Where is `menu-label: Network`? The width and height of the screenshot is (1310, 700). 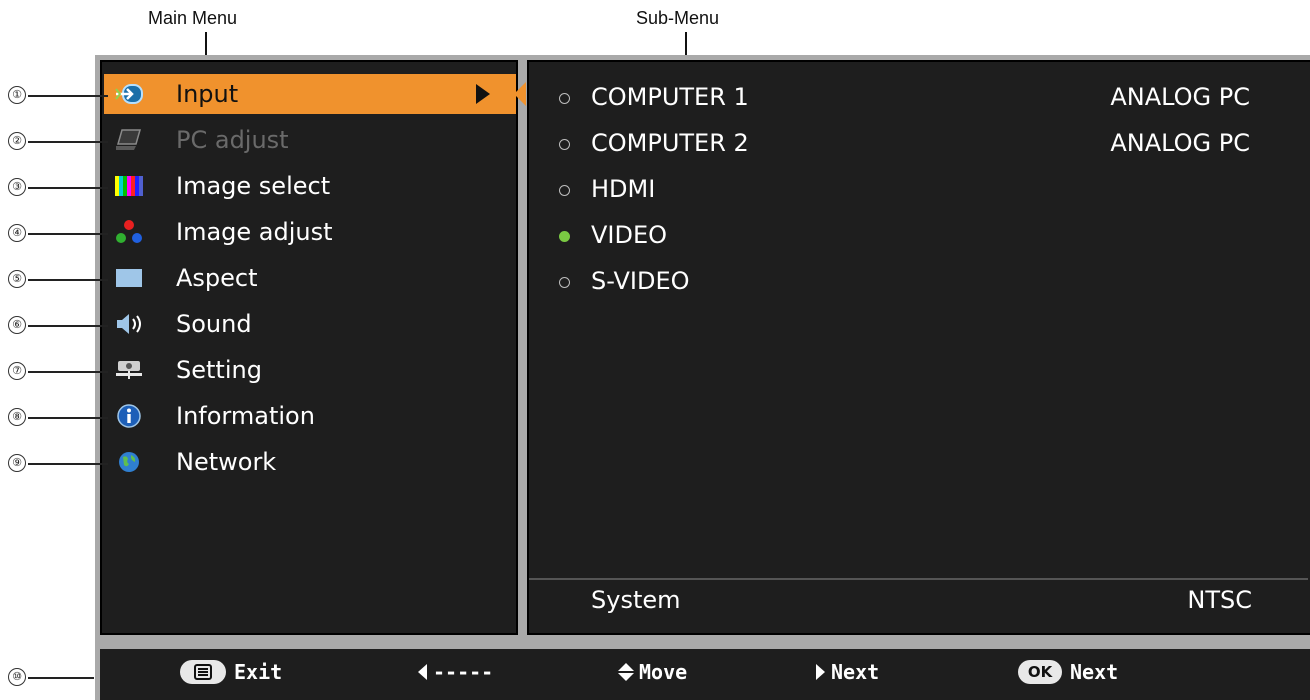
menu-label: Network is located at coordinates (226, 462).